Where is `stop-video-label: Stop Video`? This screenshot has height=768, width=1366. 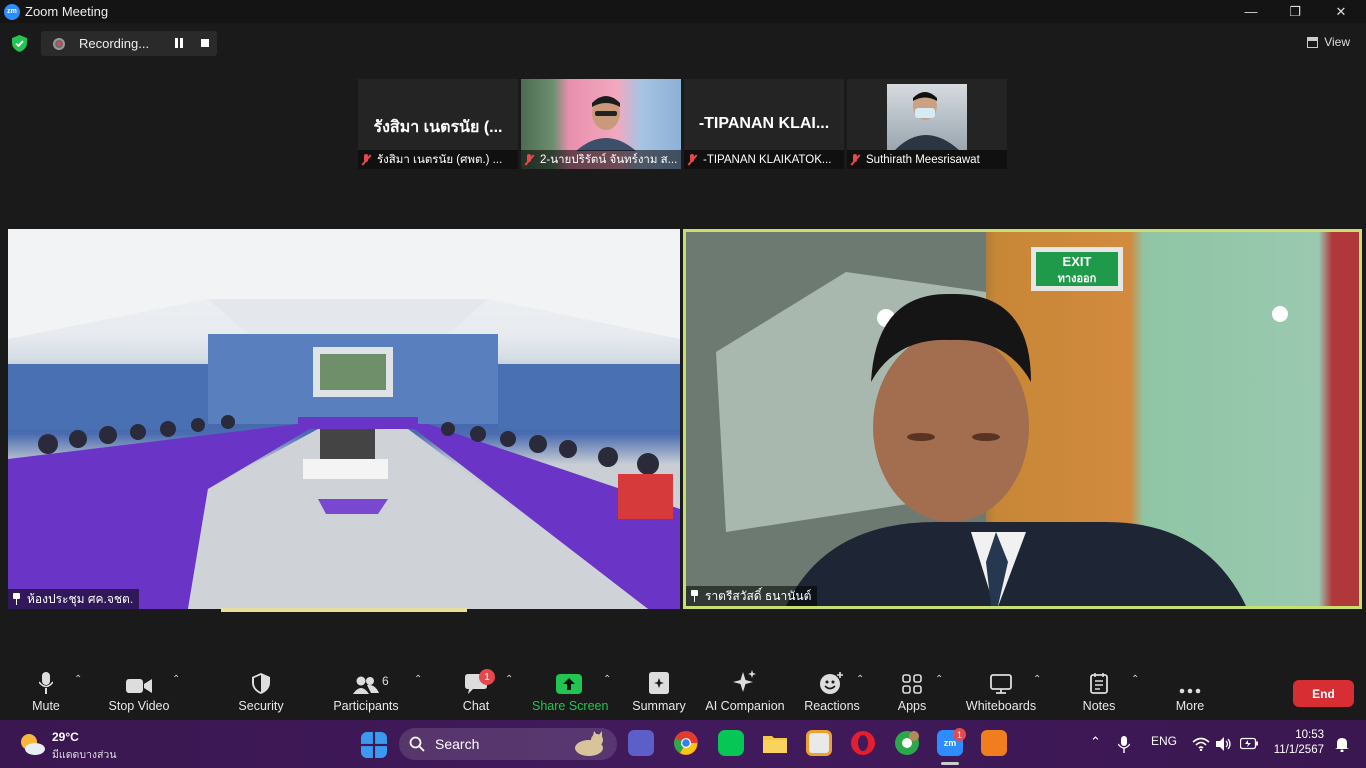 stop-video-label: Stop Video is located at coordinates (139, 706).